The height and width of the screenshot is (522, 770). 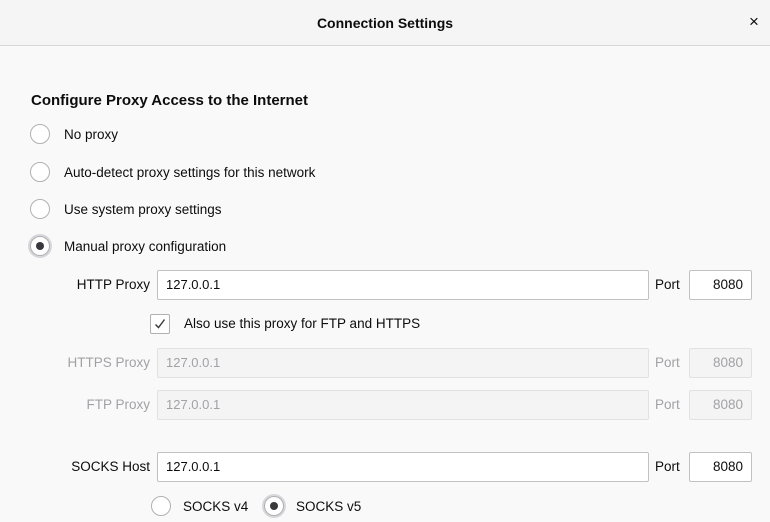 What do you see at coordinates (145, 246) in the screenshot?
I see `radio-label: Manual proxy configuration` at bounding box center [145, 246].